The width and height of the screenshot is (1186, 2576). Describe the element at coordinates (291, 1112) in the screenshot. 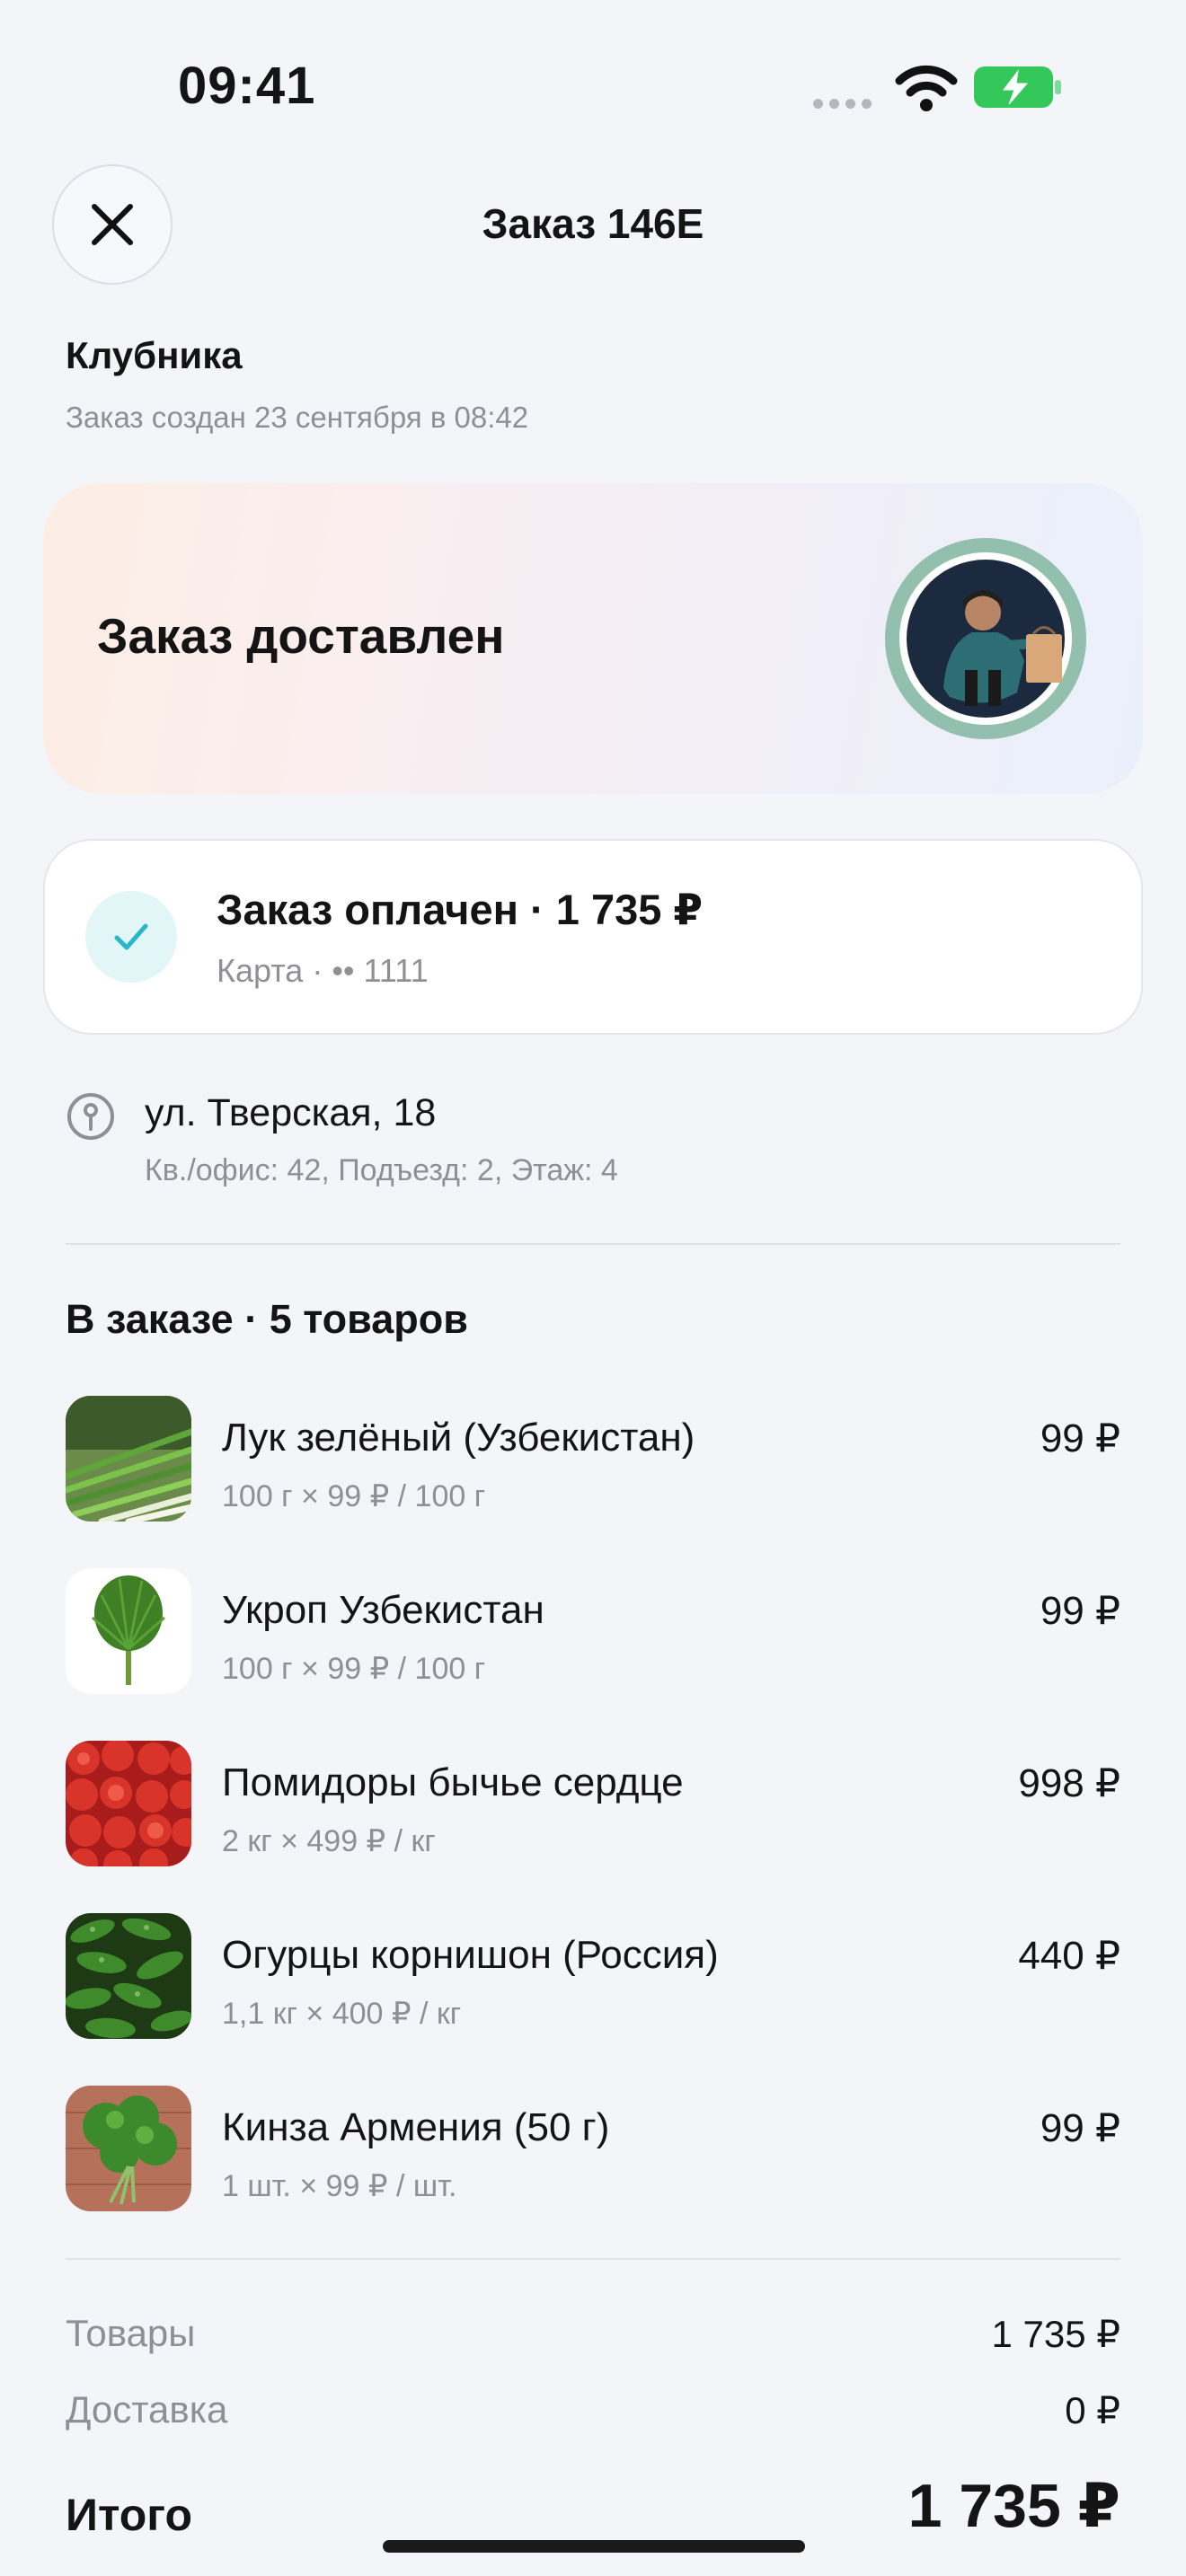

I see `delivery-address: ул. Тверская, 18` at that location.